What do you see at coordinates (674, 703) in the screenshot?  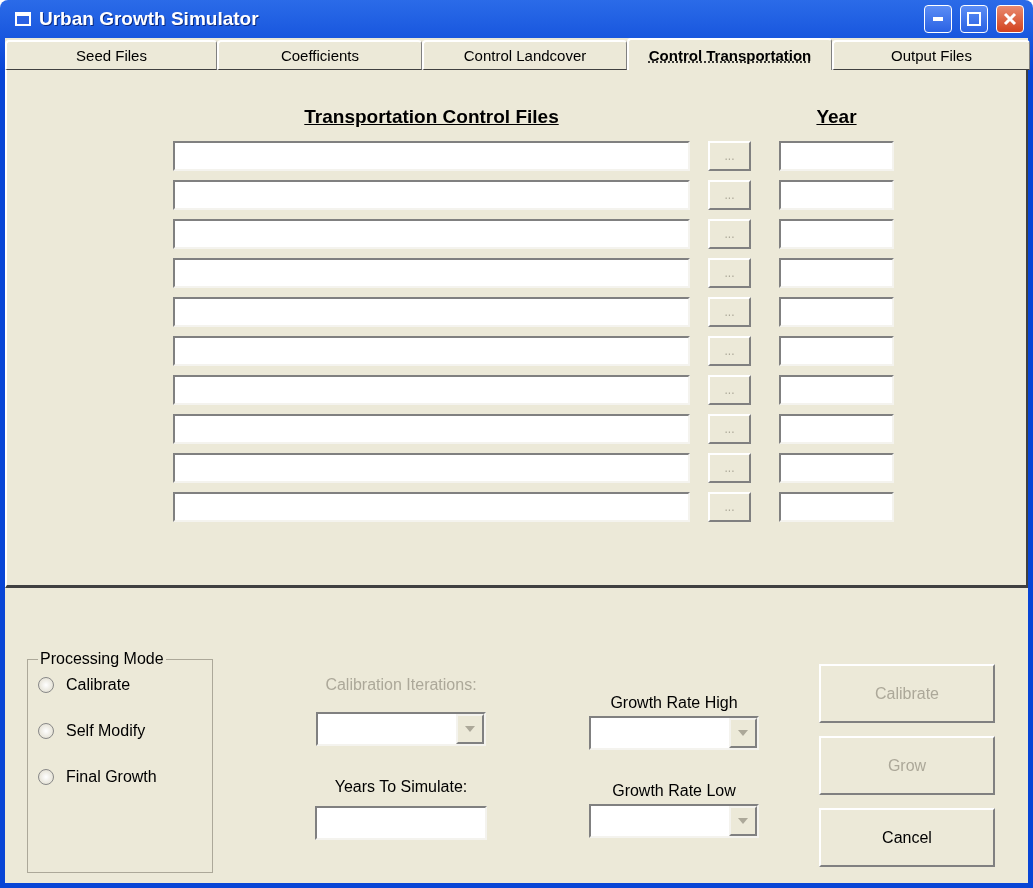 I see `field-label: Growth Rate High` at bounding box center [674, 703].